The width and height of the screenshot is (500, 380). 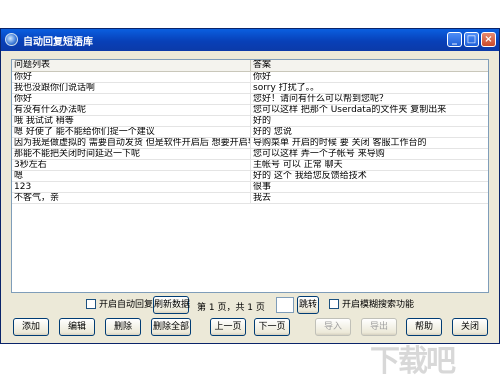 I want to click on close-button: 关闭, so click(x=470, y=327).